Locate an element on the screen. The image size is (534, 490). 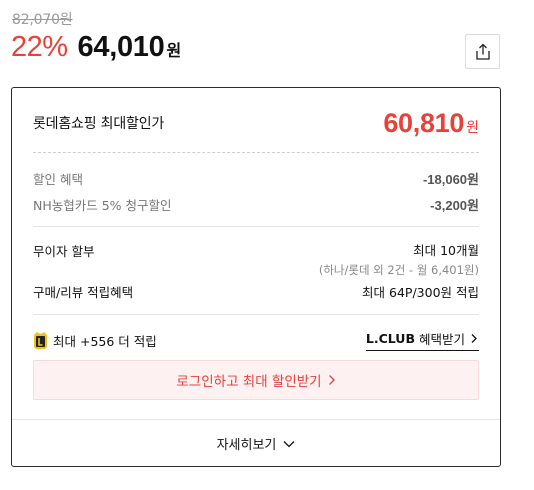
max-discount-label: 롯데홈쇼핑 최대할인가 is located at coordinates (99, 124).